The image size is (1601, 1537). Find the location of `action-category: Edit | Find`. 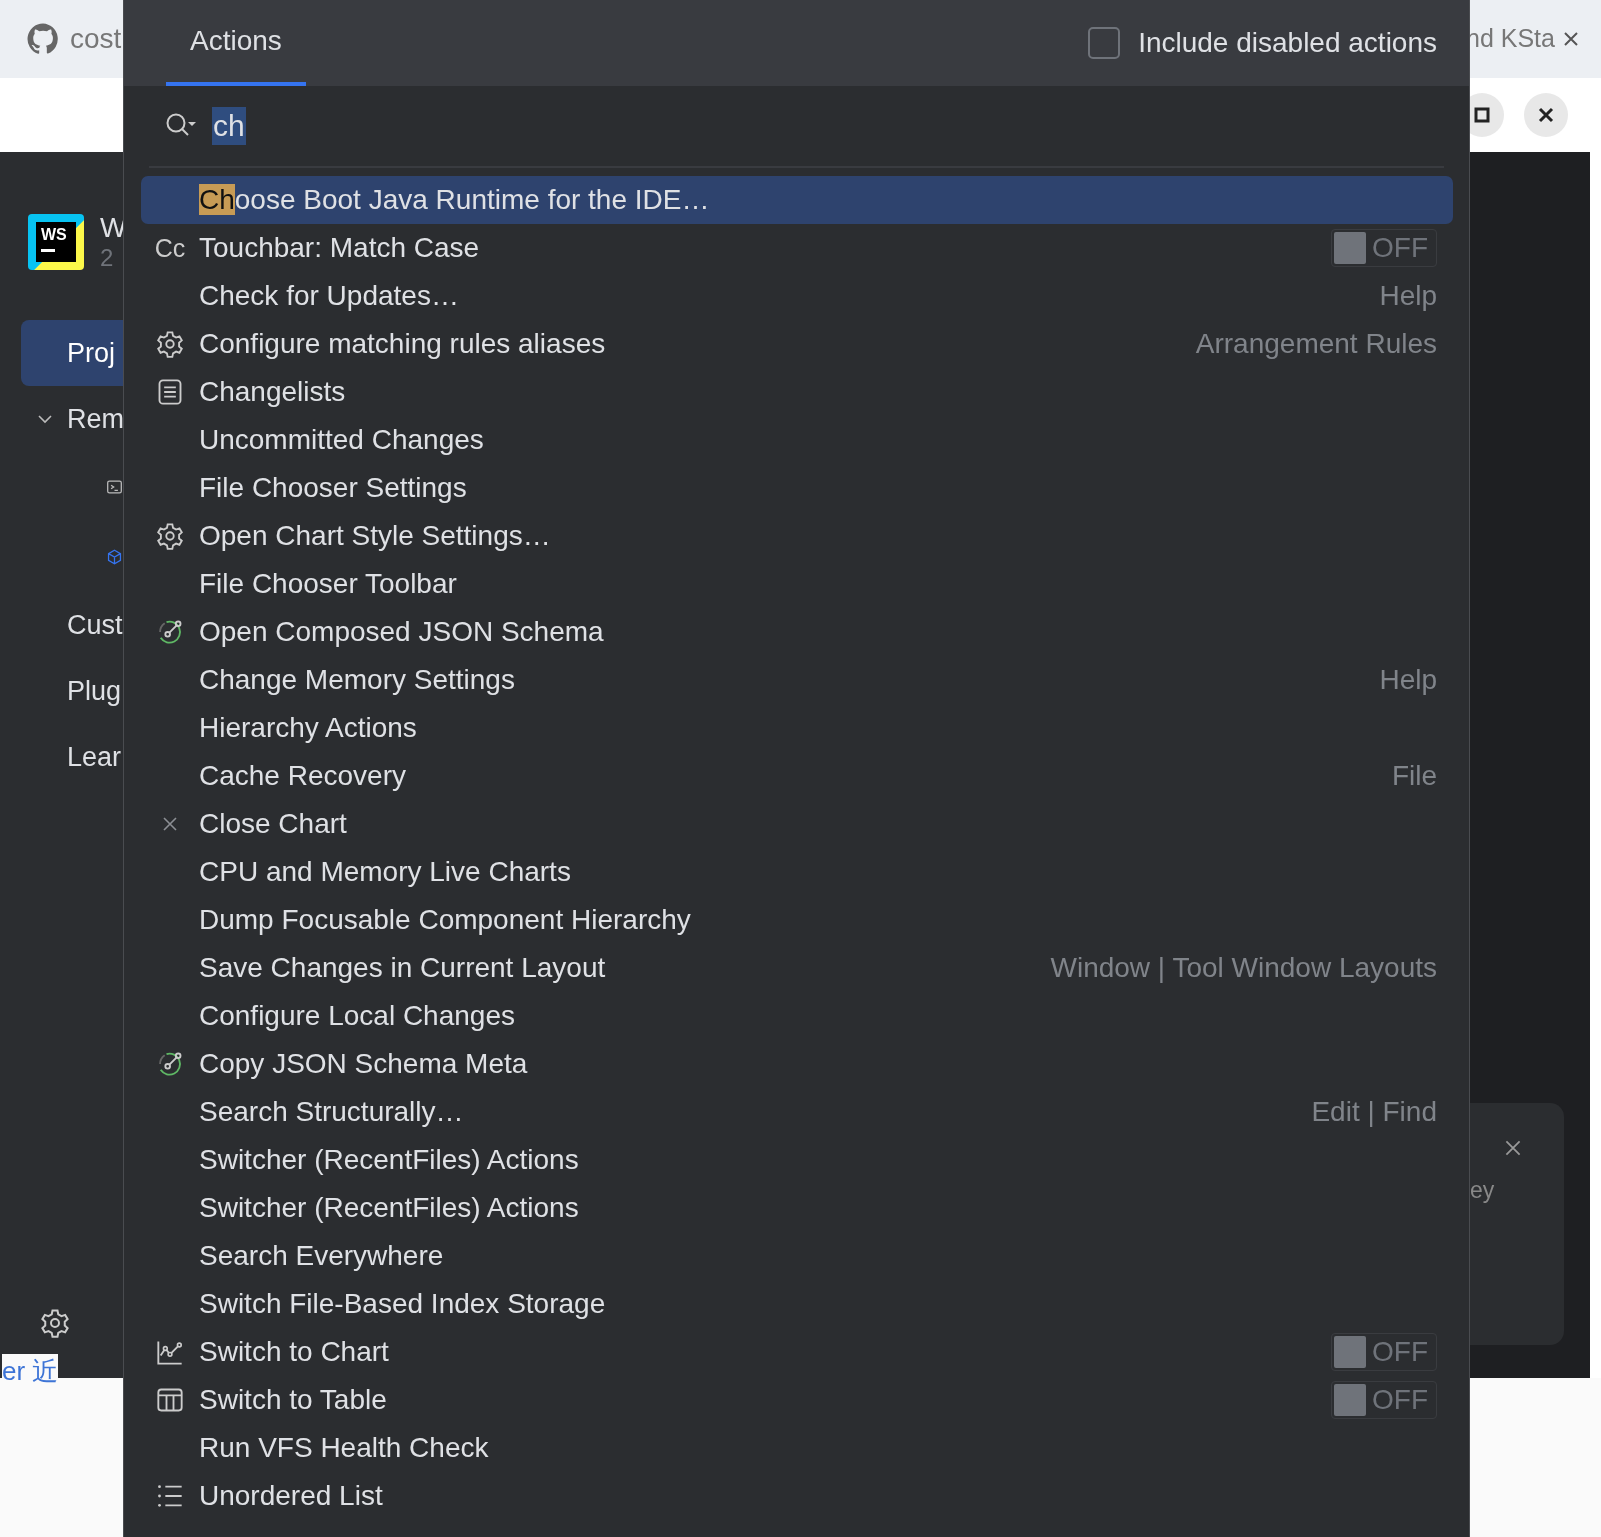

action-category: Edit | Find is located at coordinates (1374, 1112).